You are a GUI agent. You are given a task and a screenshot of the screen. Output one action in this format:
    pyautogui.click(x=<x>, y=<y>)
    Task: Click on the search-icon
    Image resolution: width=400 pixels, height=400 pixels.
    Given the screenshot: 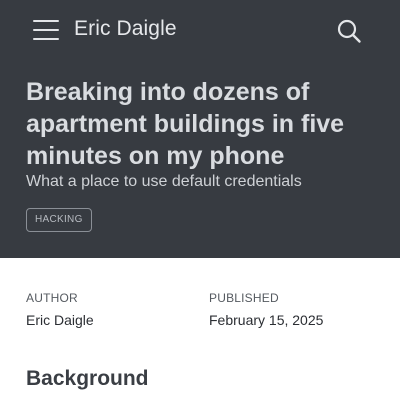 What is the action you would take?
    pyautogui.click(x=349, y=31)
    